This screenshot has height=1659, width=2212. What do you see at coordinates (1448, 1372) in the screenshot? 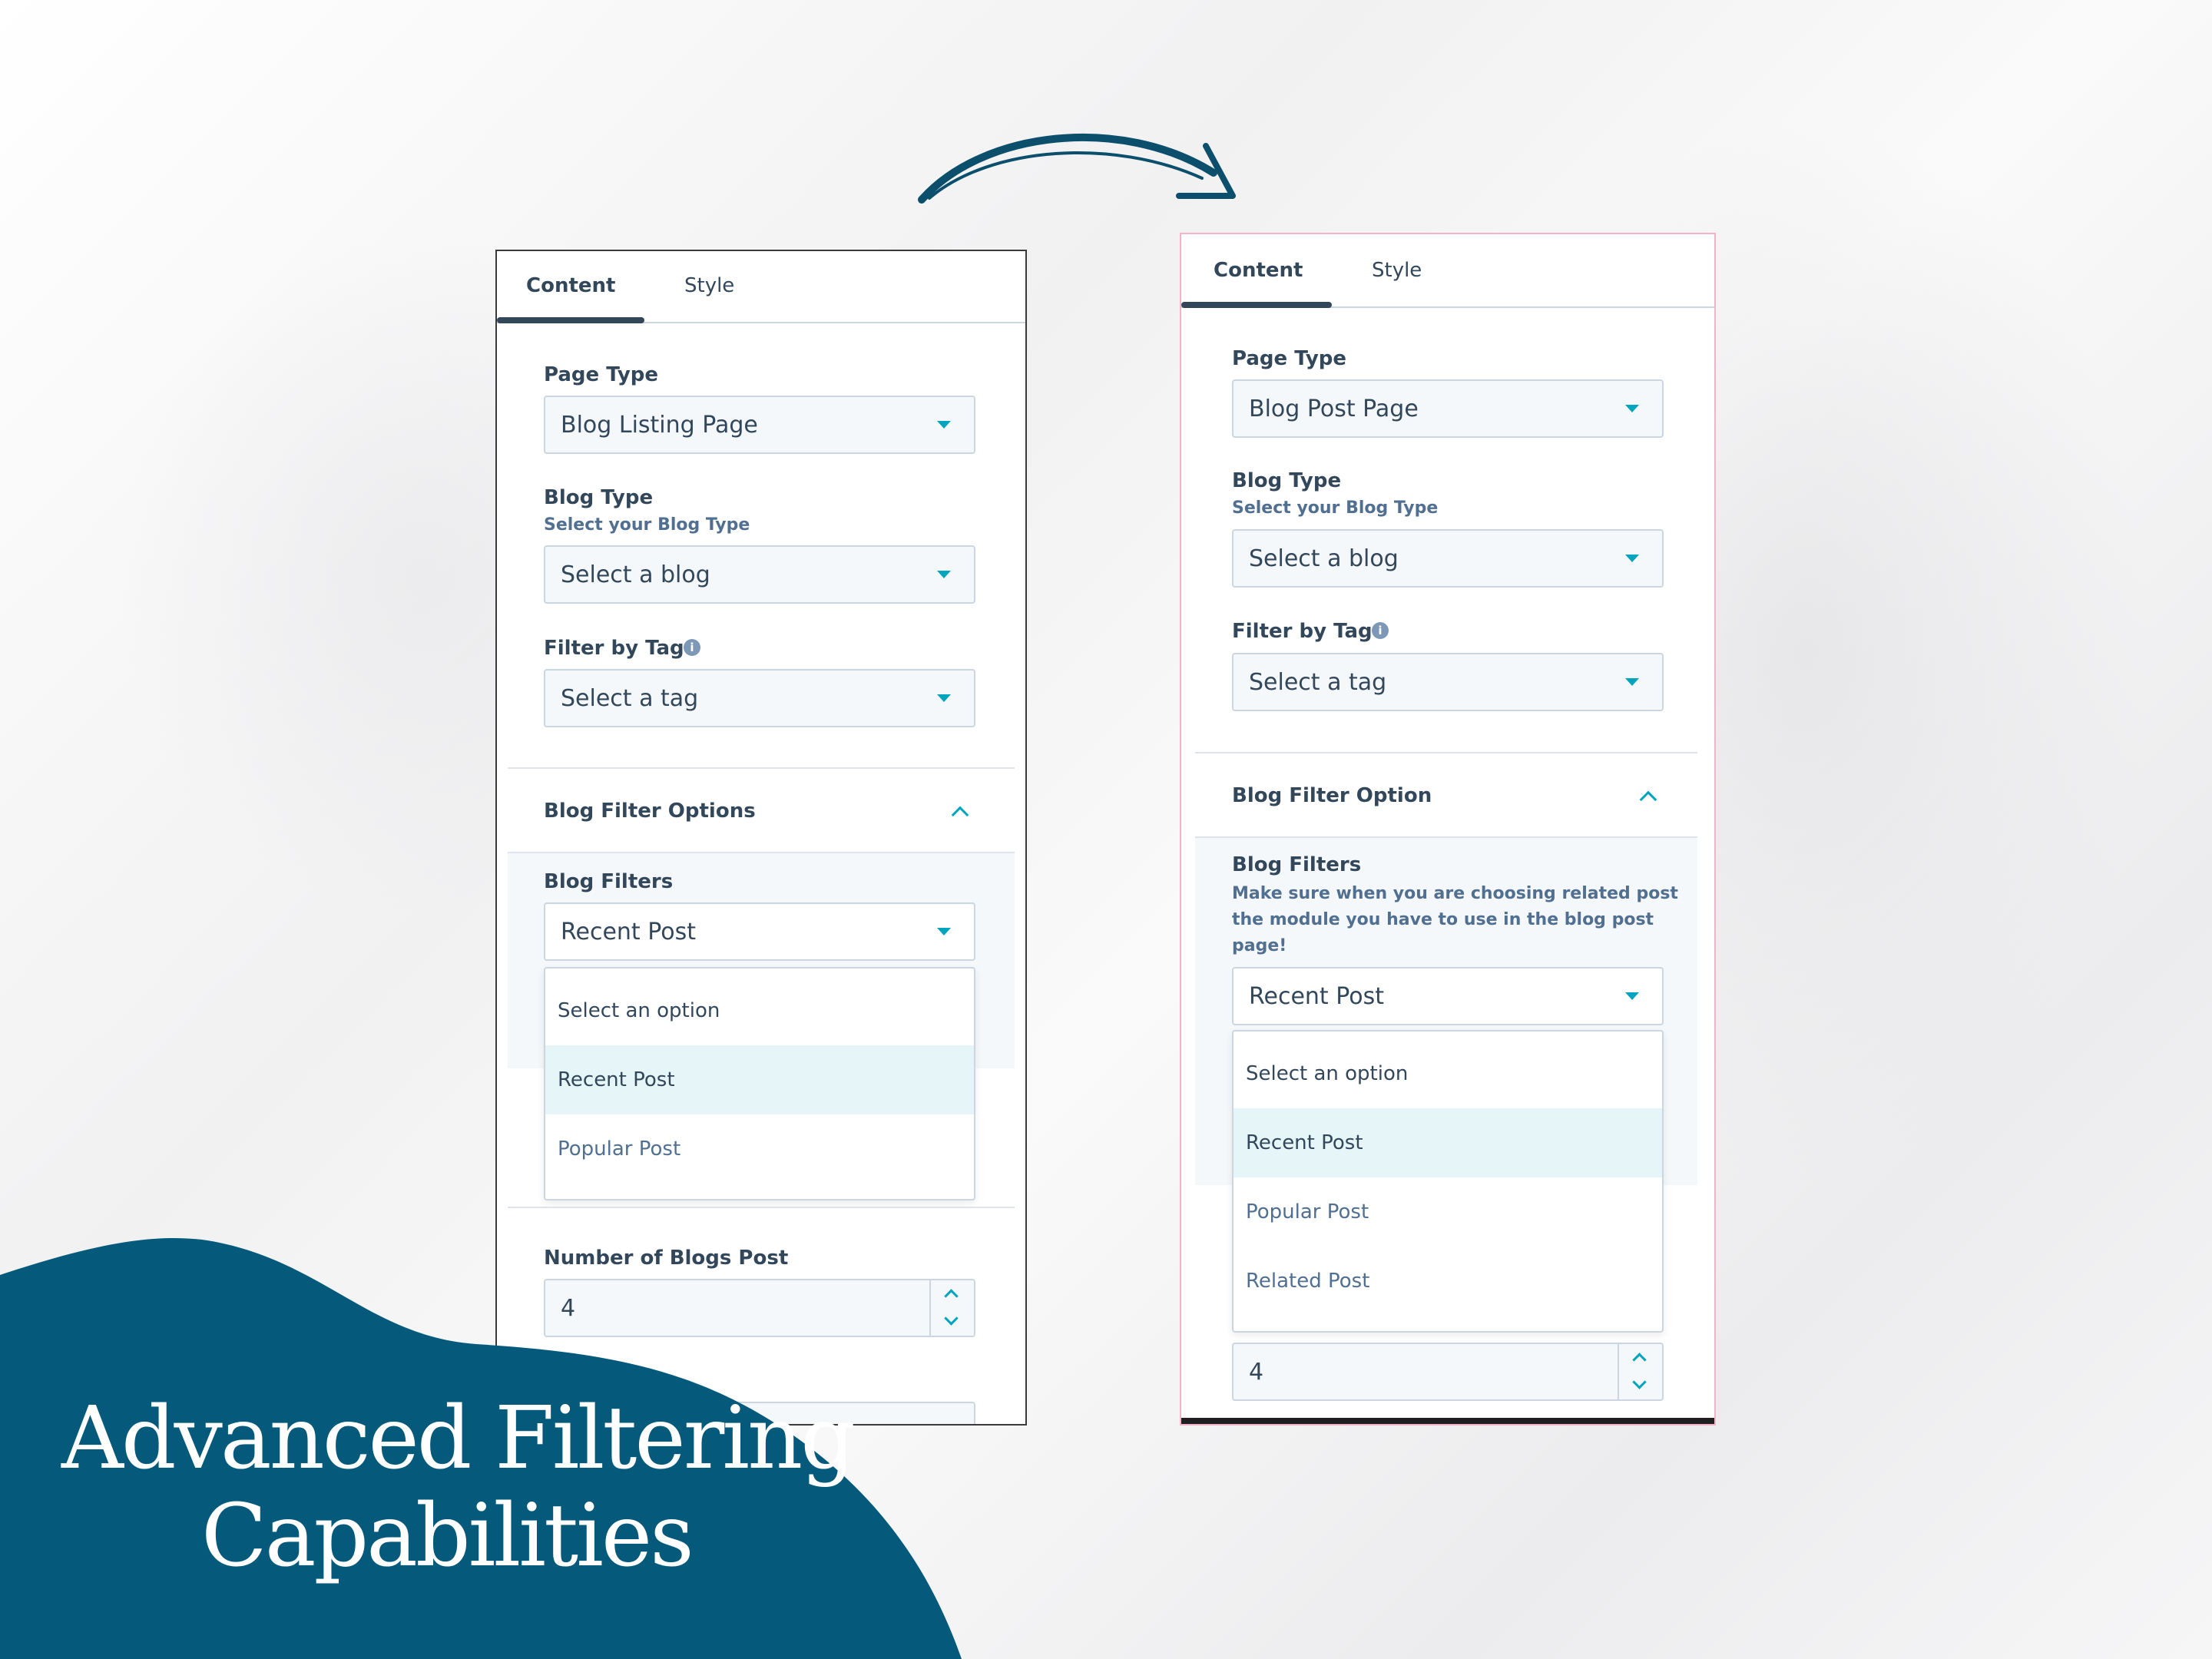
I see `number-of-posts-input: 4` at bounding box center [1448, 1372].